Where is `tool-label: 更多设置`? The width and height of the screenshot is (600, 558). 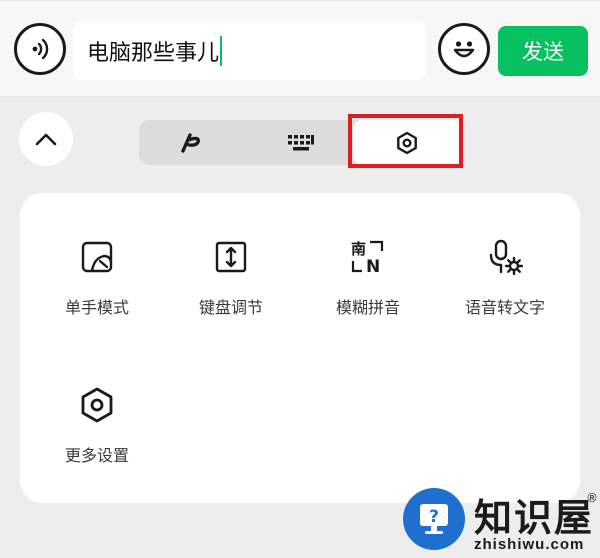 tool-label: 更多设置 is located at coordinates (96, 455).